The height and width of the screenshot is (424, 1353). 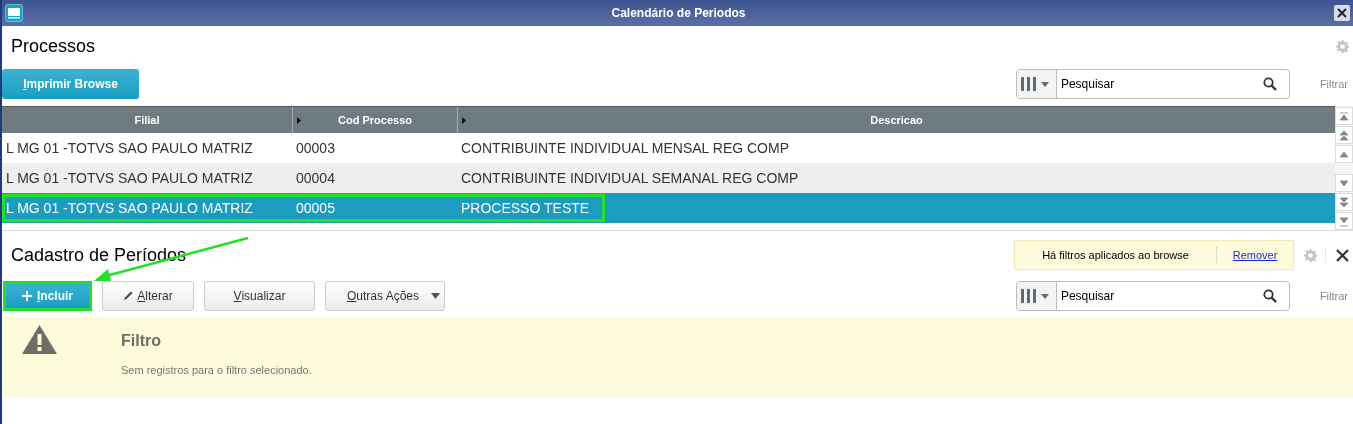 I want to click on include-button: Incluir, so click(x=47, y=296).